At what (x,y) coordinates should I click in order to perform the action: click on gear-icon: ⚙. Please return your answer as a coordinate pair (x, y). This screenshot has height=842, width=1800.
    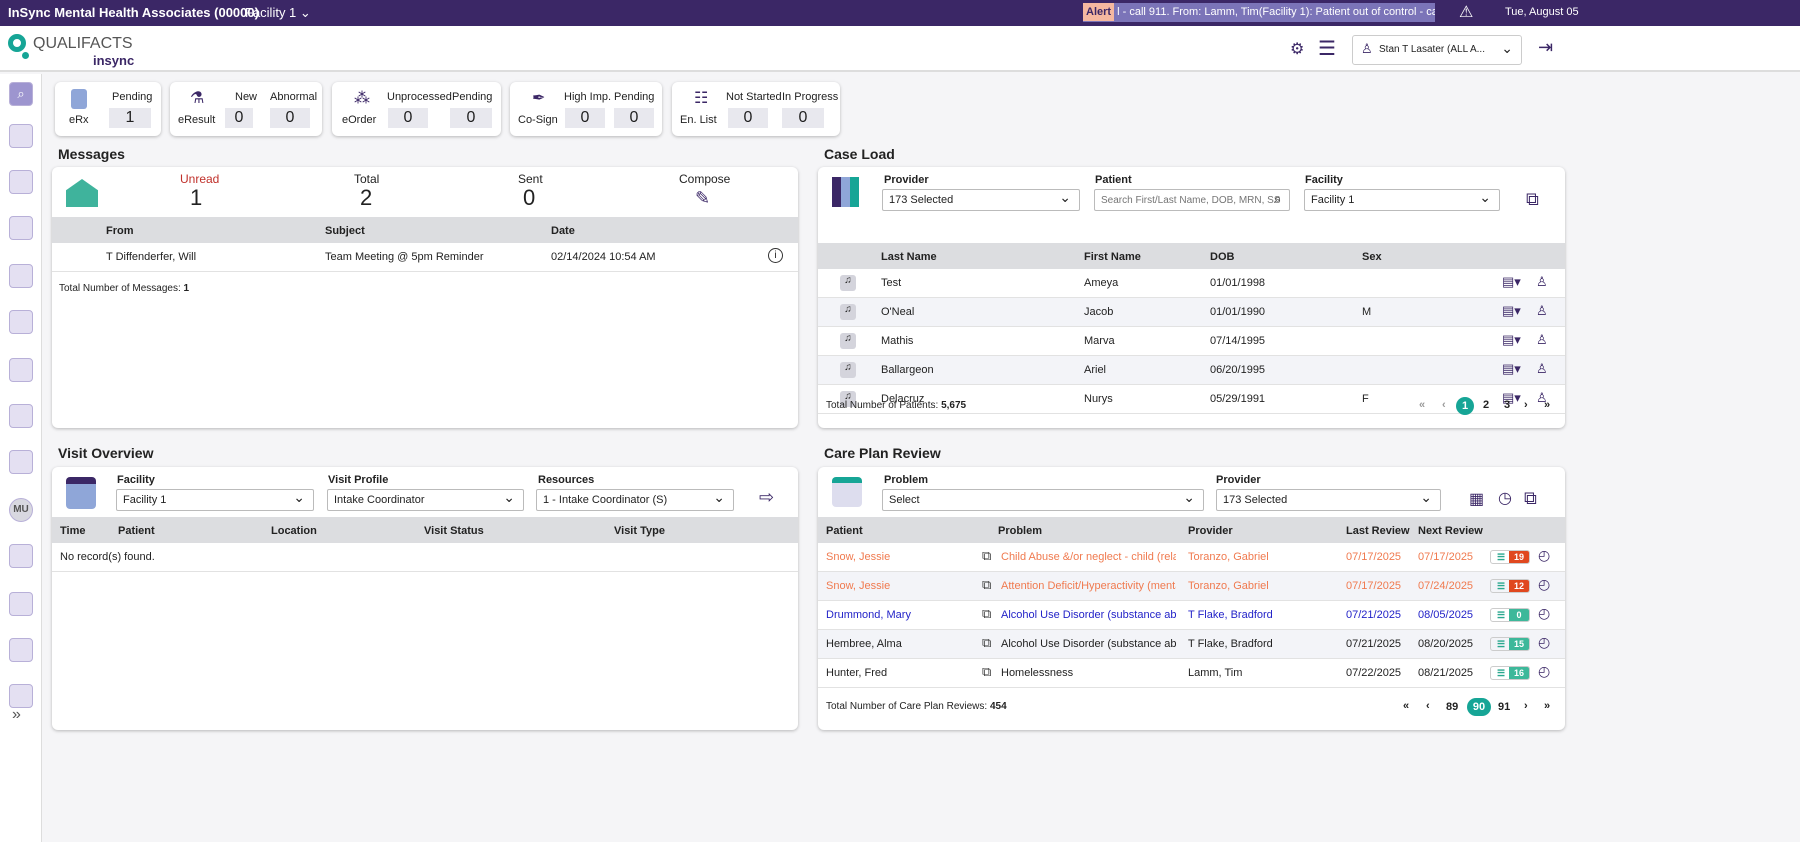
    Looking at the image, I should click on (1297, 49).